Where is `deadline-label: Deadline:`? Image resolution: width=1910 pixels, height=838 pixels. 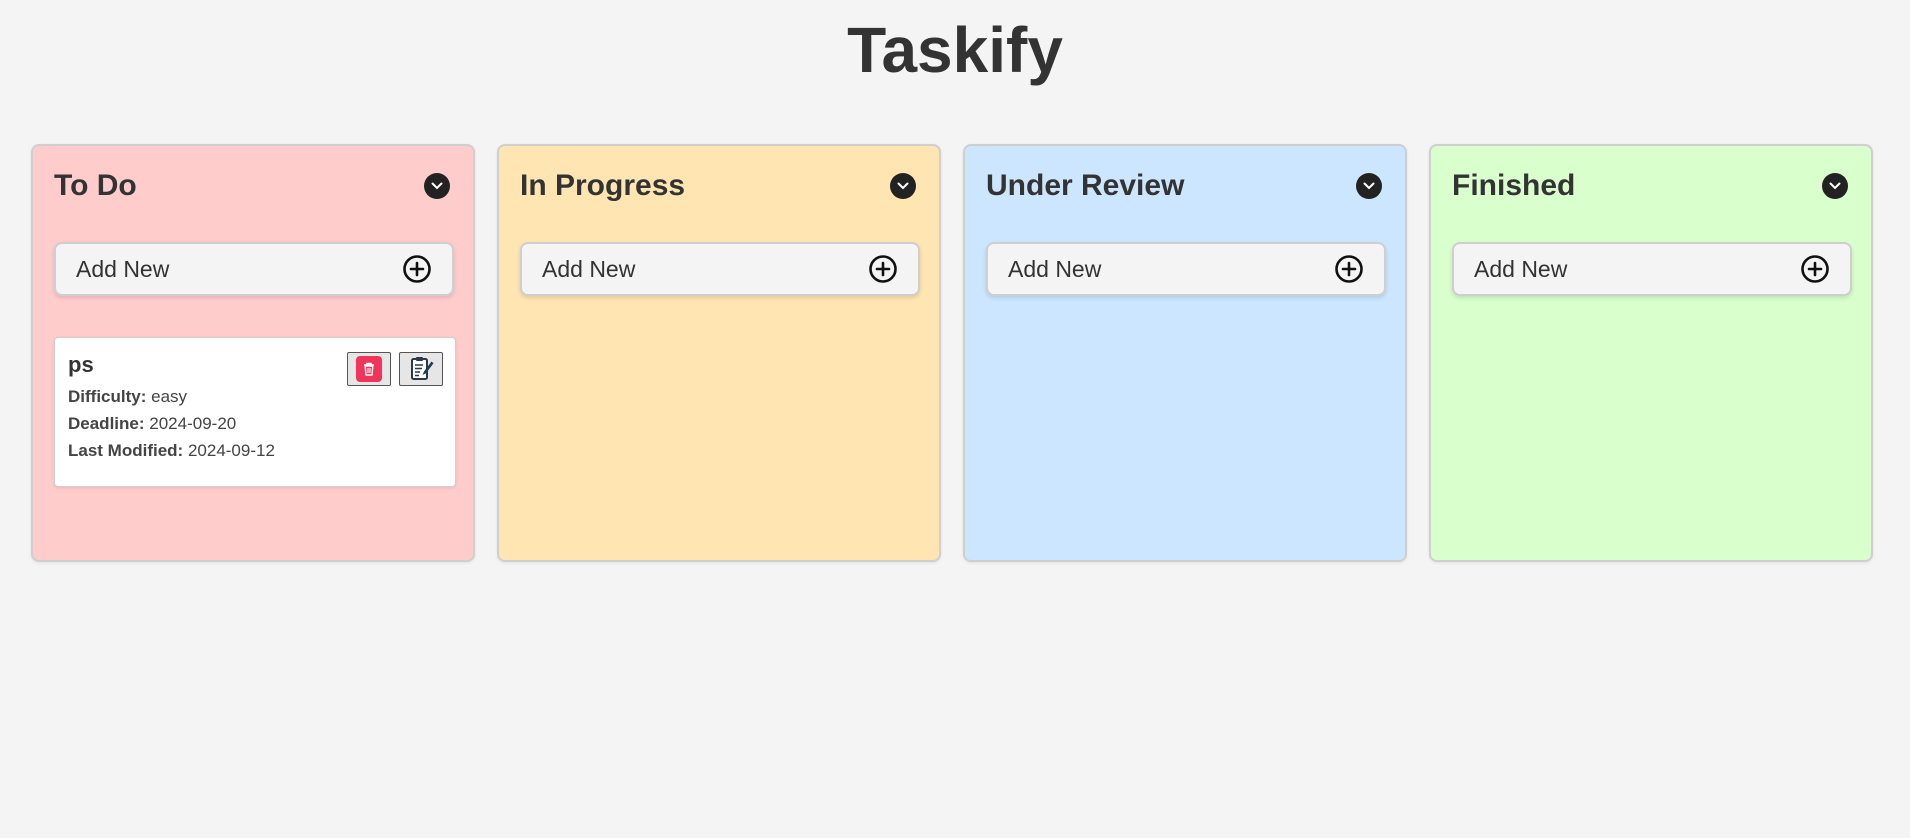
deadline-label: Deadline: is located at coordinates (106, 423).